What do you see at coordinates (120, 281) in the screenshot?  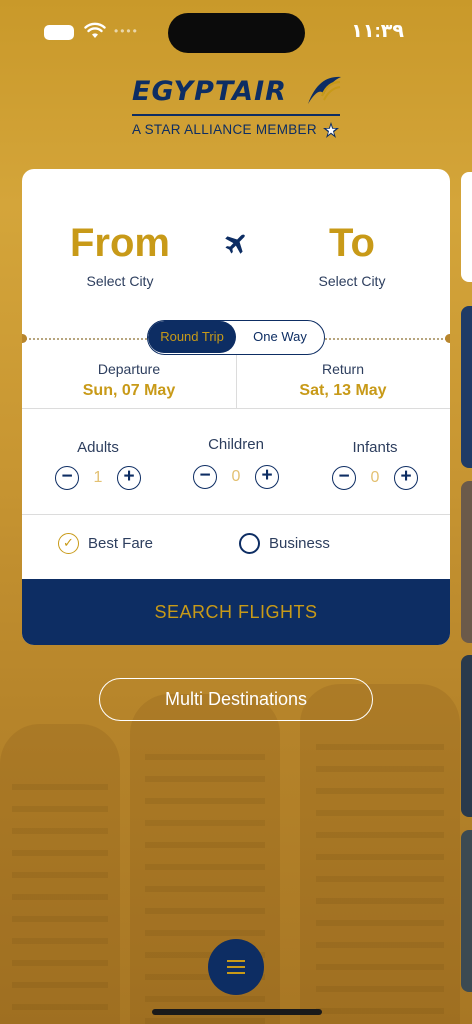 I see `from-city: Select City` at bounding box center [120, 281].